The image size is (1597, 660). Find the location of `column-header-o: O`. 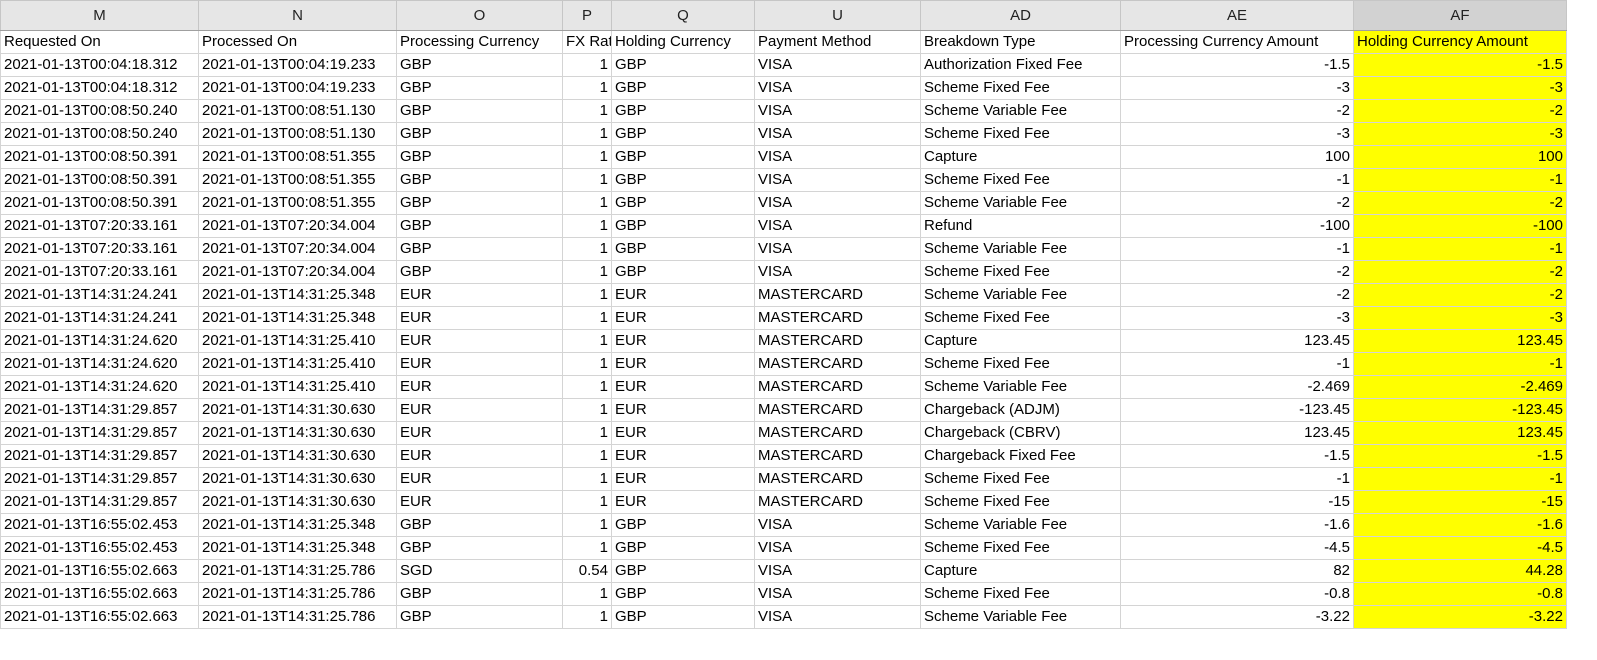

column-header-o: O is located at coordinates (479, 15).